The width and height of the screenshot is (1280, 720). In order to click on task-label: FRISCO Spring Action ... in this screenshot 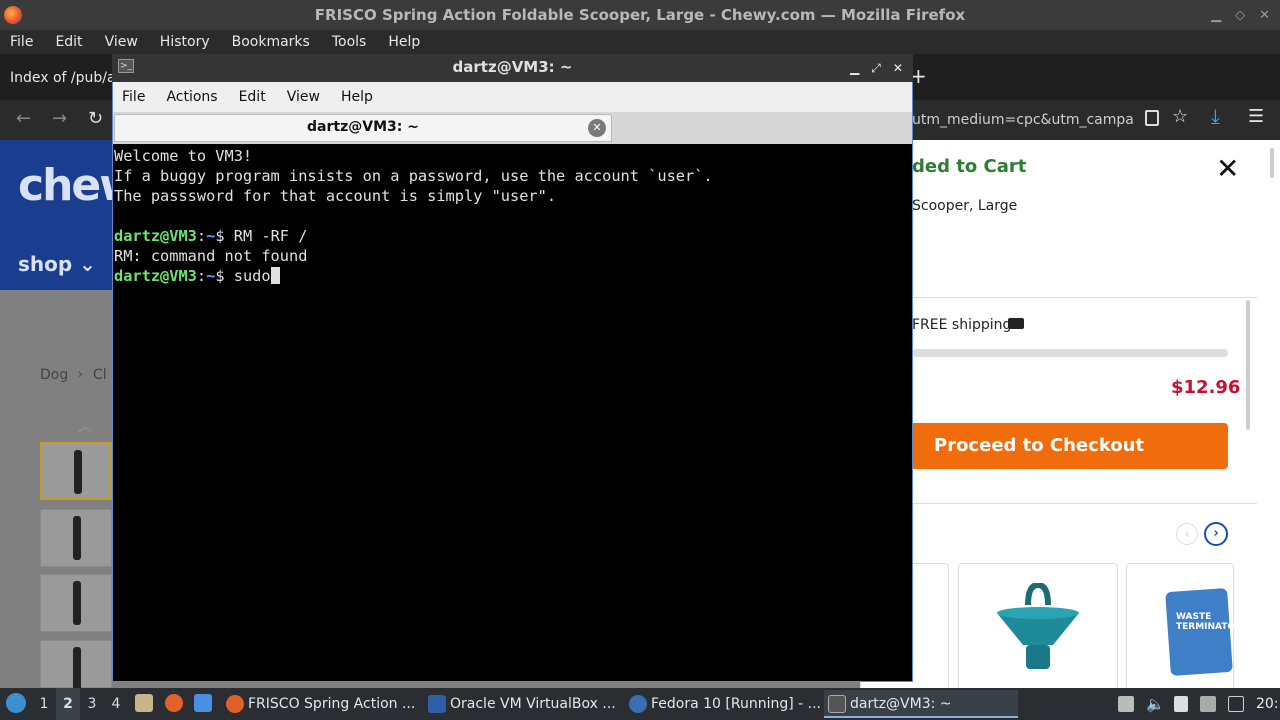, I will do `click(332, 704)`.